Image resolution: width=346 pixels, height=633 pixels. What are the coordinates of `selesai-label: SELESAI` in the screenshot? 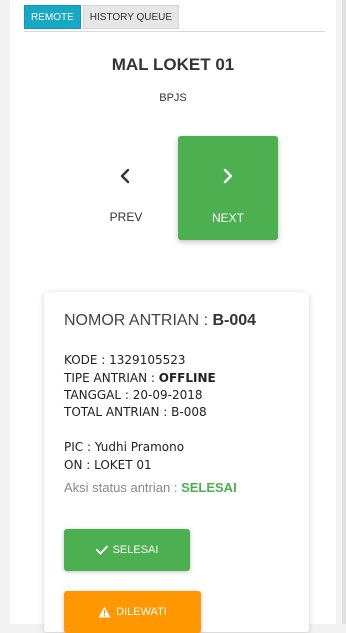 It's located at (135, 550).